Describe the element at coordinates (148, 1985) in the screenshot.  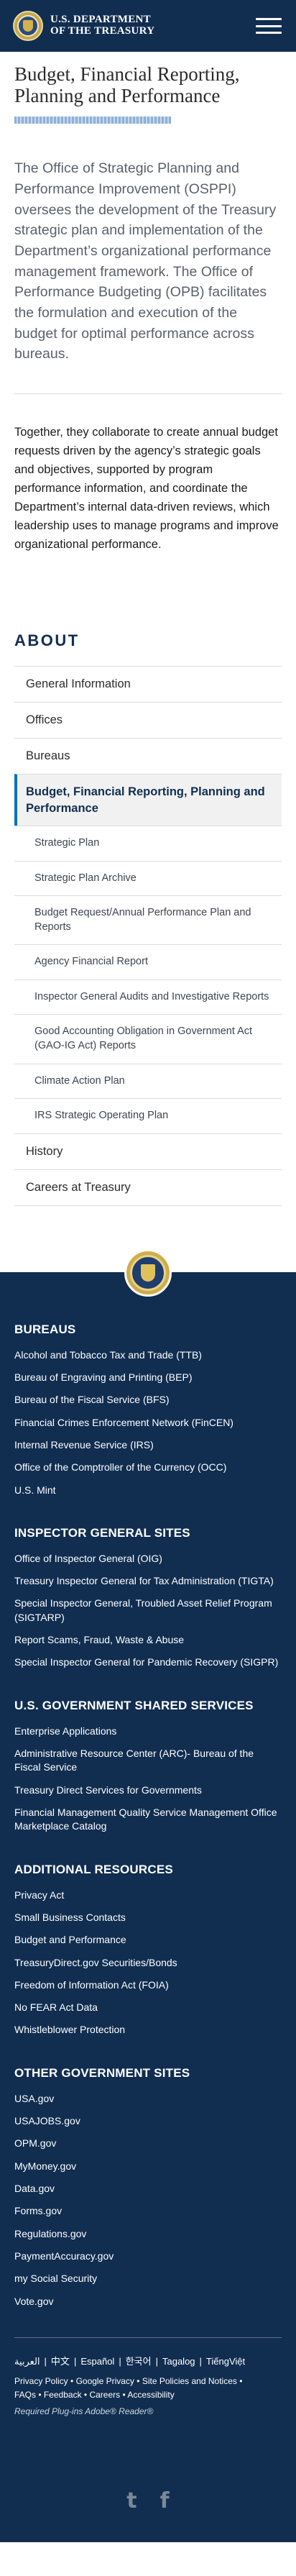
I see `footer-link: Freedom of Information Act (FOIA)` at that location.